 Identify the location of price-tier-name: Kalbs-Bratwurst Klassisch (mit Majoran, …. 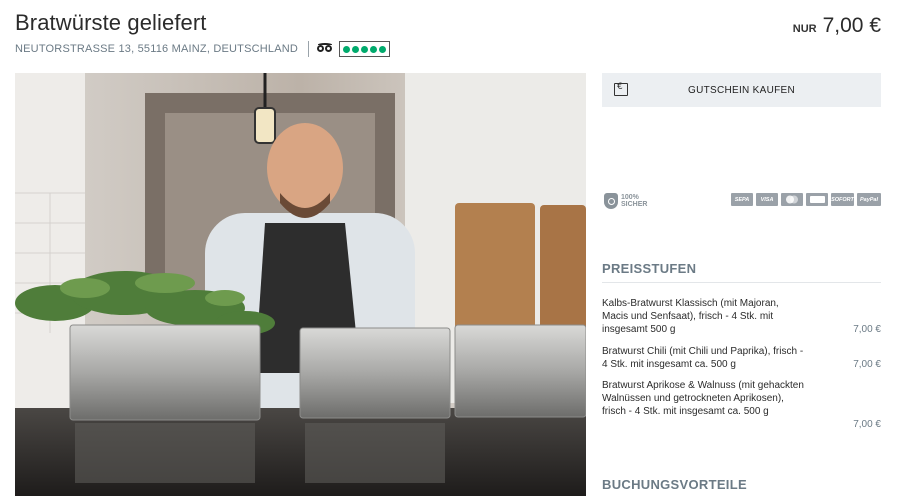
(690, 316).